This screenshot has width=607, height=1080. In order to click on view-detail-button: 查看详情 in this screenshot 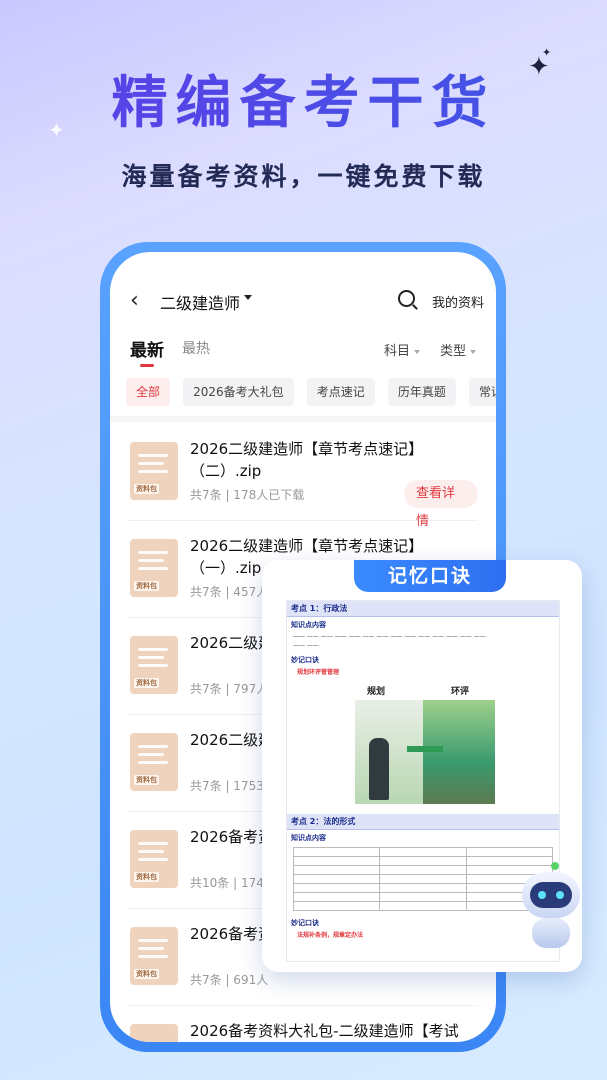, I will do `click(441, 504)`.